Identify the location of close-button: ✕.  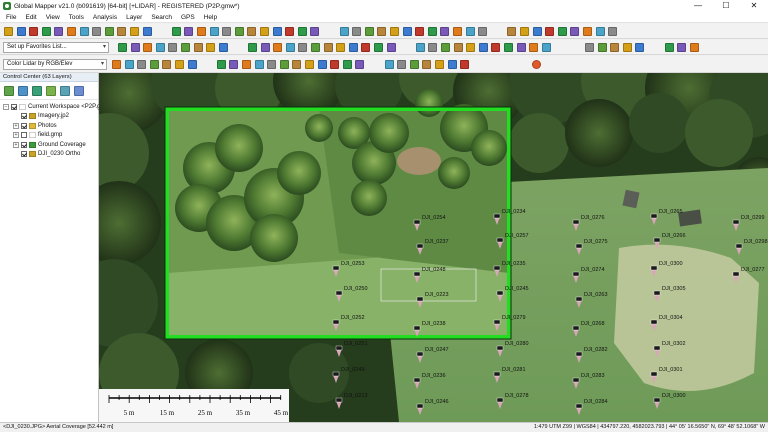
(754, 6).